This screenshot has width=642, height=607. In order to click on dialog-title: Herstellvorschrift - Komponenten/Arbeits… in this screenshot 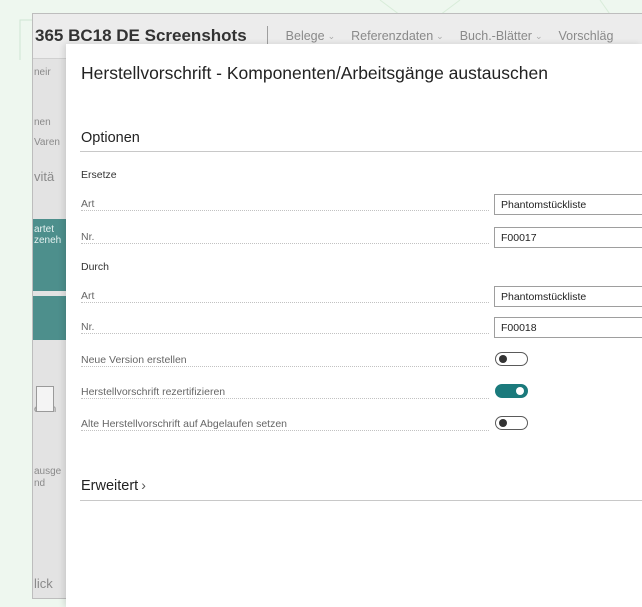, I will do `click(314, 73)`.